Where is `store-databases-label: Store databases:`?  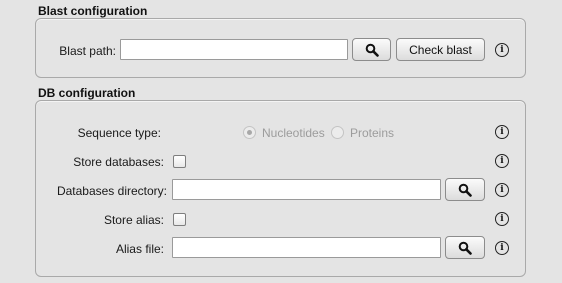
store-databases-label: Store databases: is located at coordinates (118, 162).